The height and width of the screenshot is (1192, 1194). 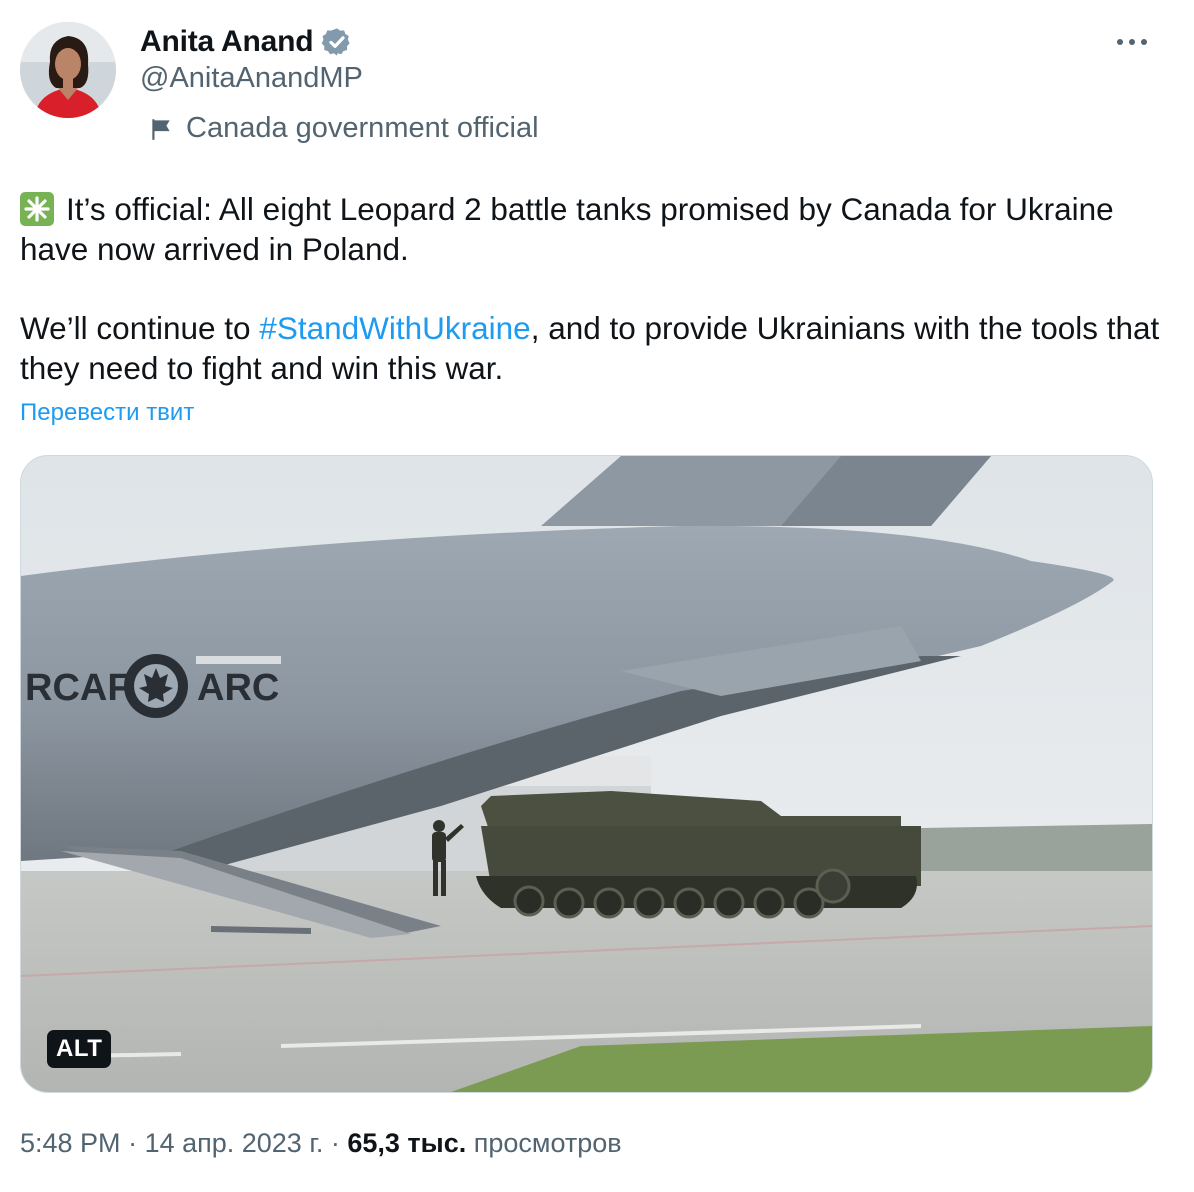 What do you see at coordinates (37, 209) in the screenshot?
I see `sparkle-icon` at bounding box center [37, 209].